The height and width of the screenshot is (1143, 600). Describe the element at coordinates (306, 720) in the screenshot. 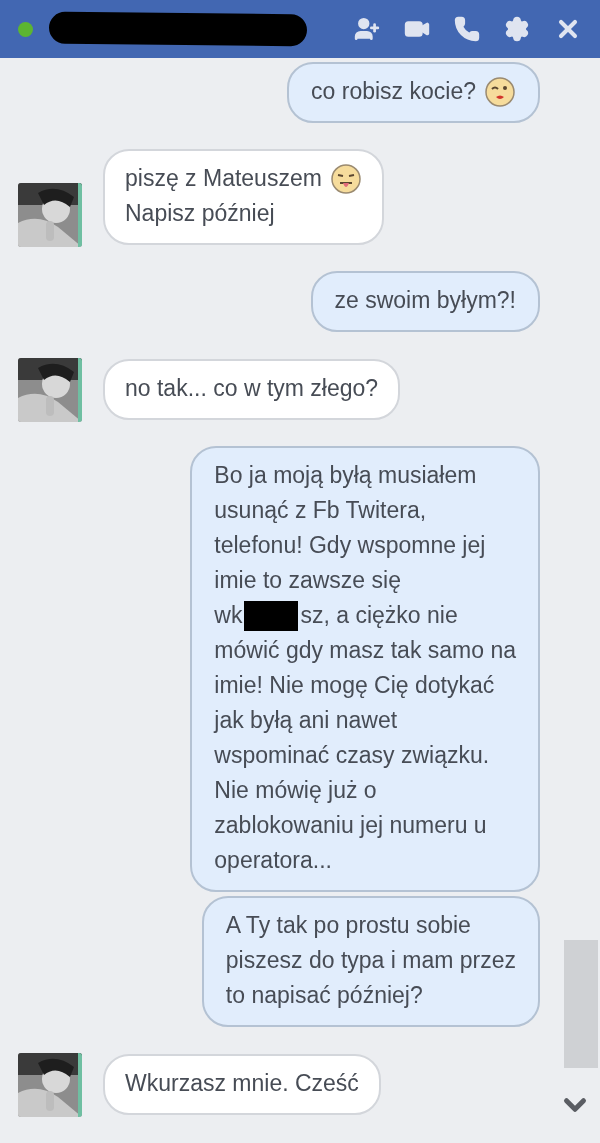

I see `message-text: jak byłą ani nawet` at that location.